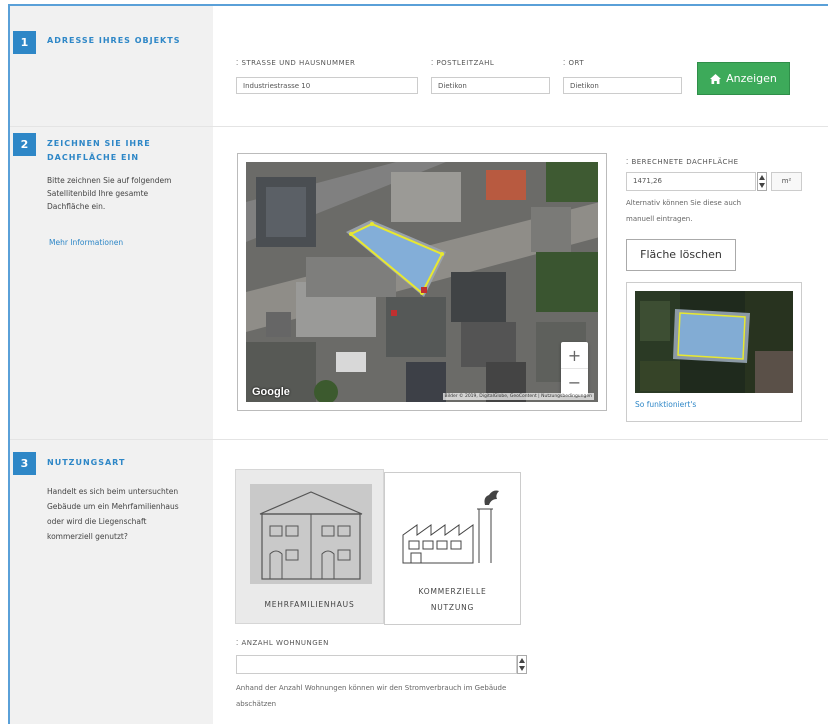  What do you see at coordinates (522, 664) in the screenshot?
I see `apartments-spinner` at bounding box center [522, 664].